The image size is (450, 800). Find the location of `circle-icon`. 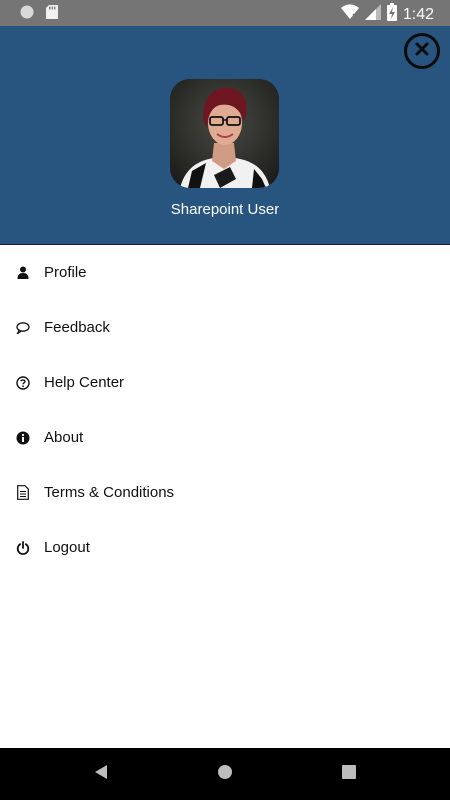

circle-icon is located at coordinates (27, 14).